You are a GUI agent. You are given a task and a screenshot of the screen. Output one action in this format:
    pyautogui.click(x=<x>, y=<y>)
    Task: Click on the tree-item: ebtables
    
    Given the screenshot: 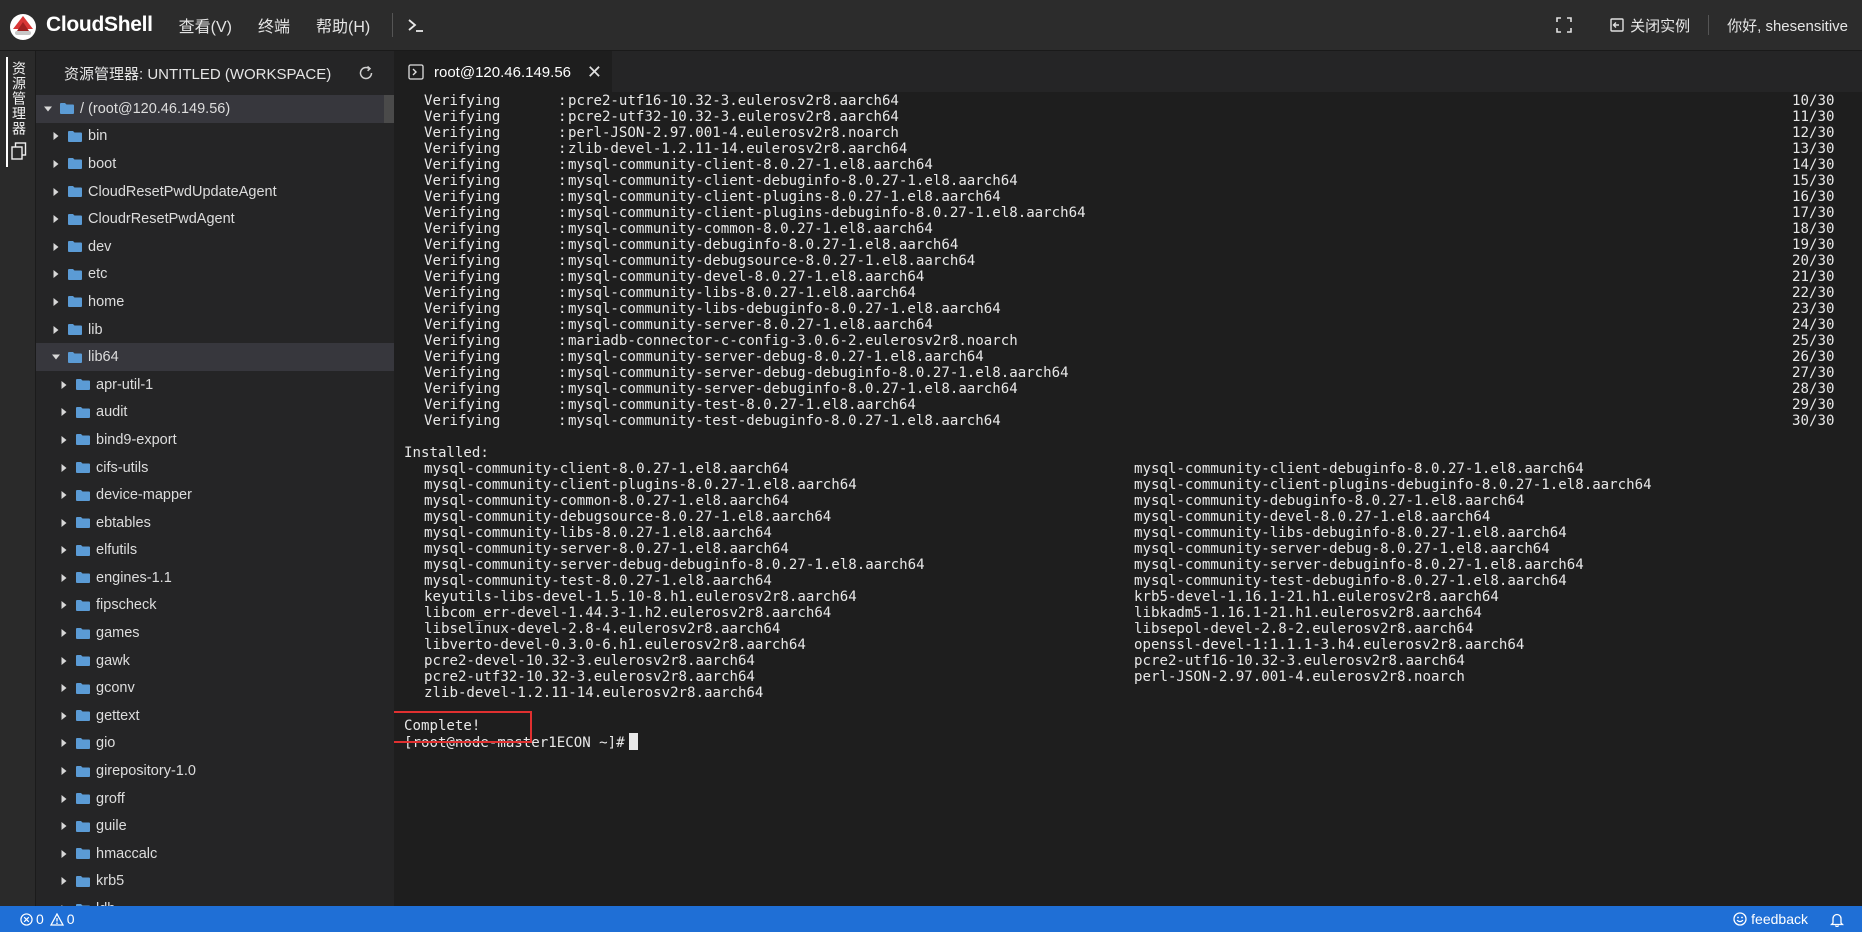 What is the action you would take?
    pyautogui.click(x=215, y=523)
    